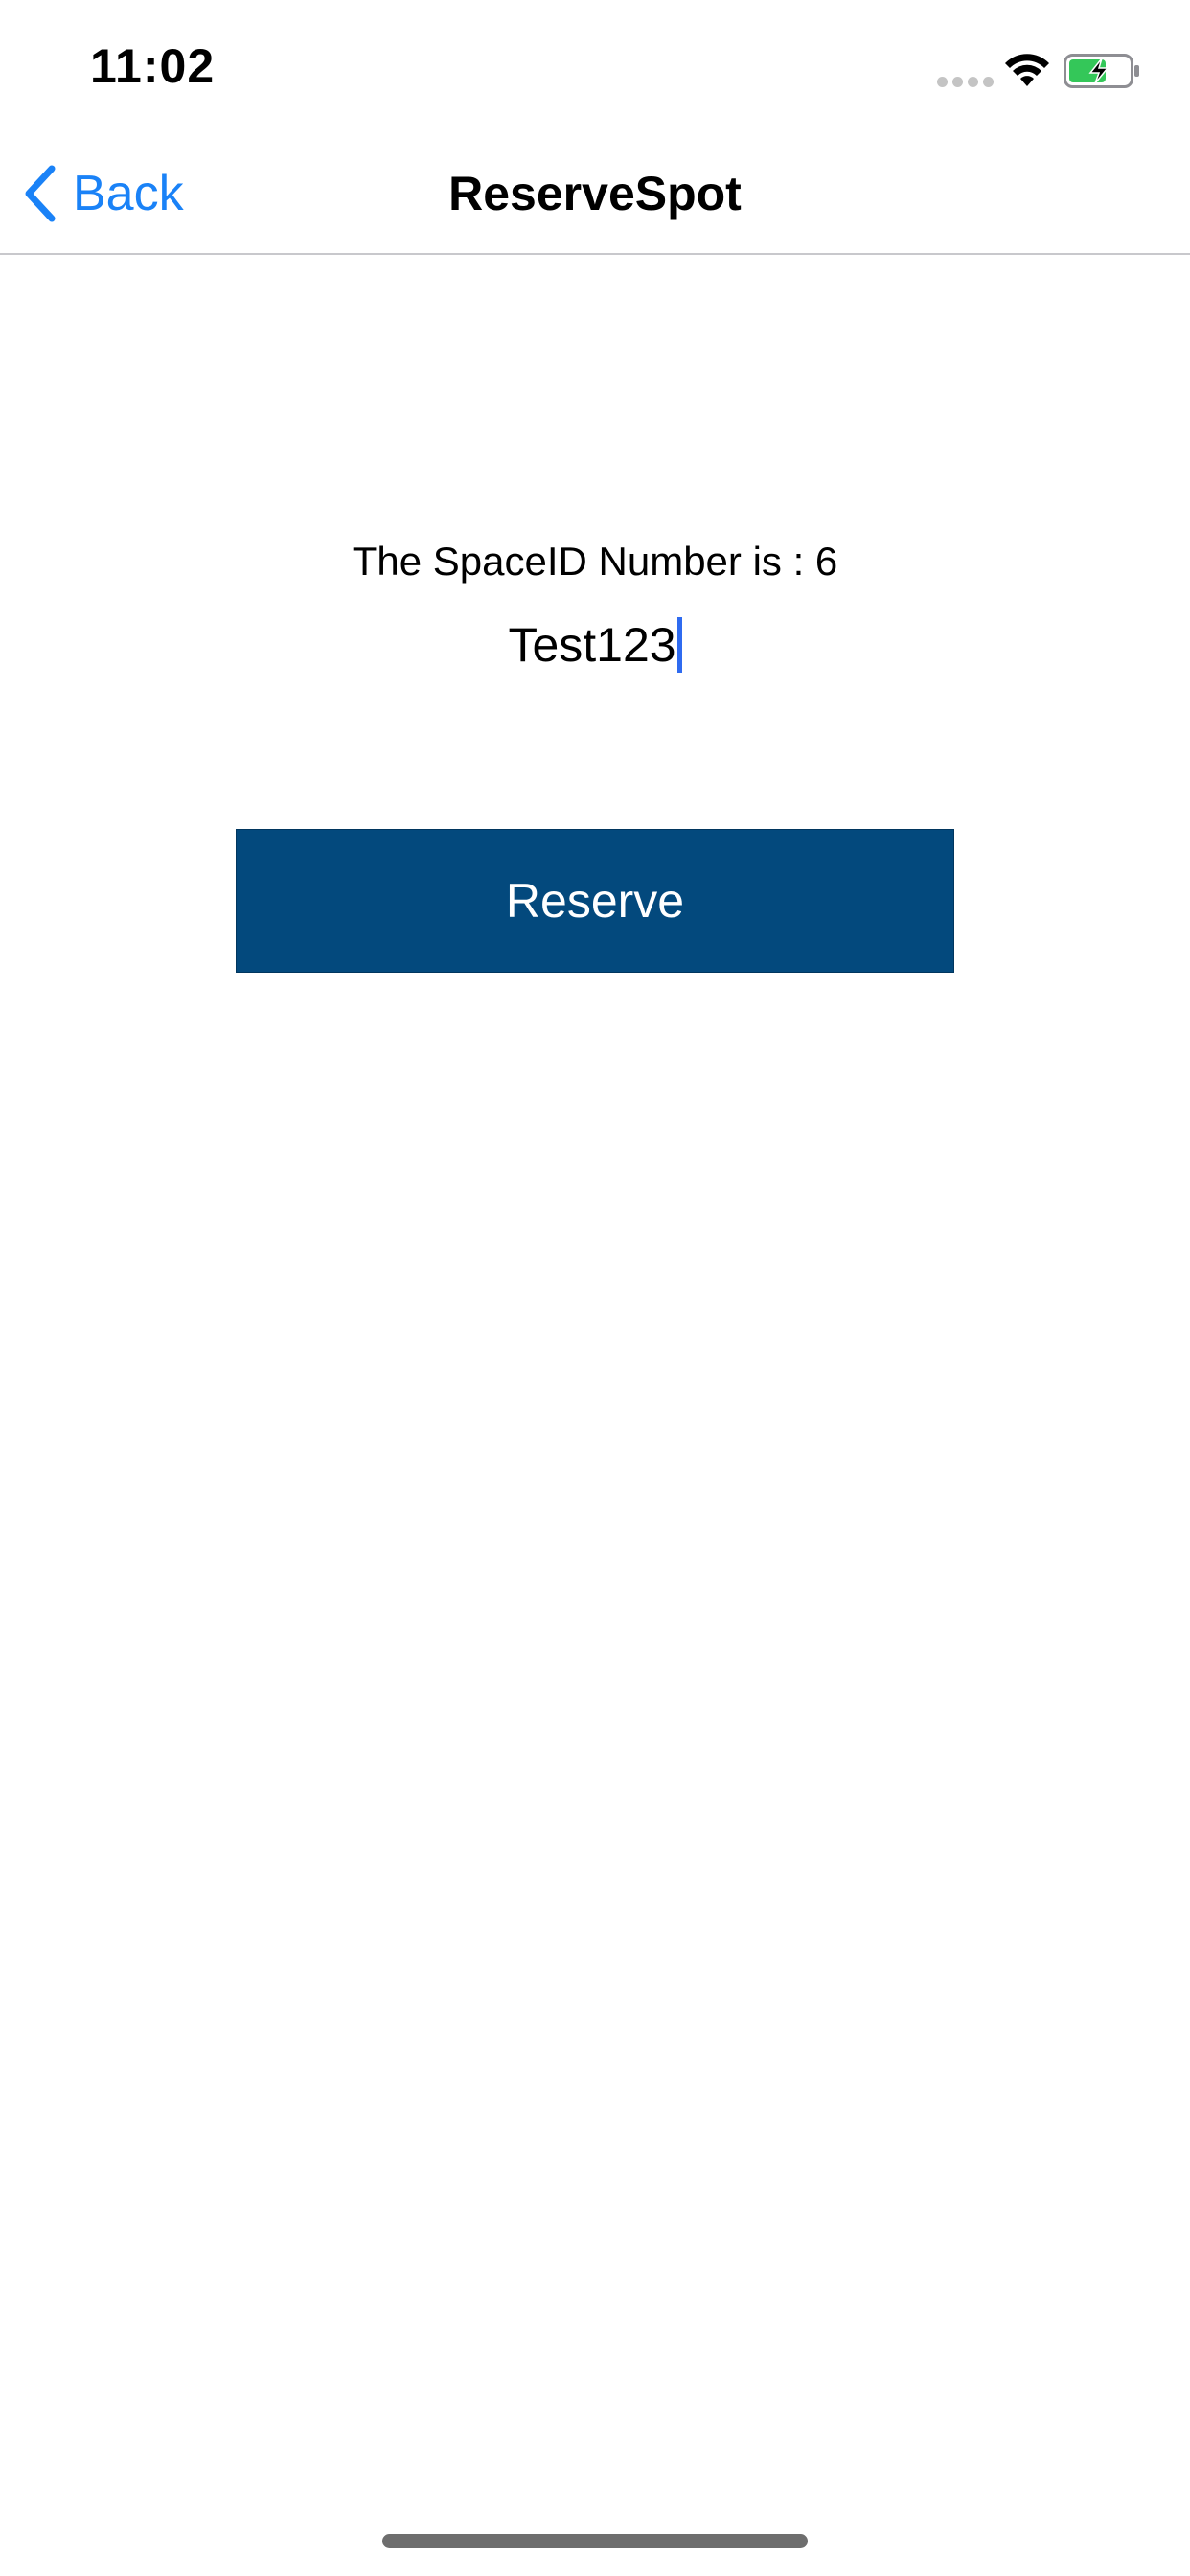  What do you see at coordinates (595, 67) in the screenshot?
I see `status-bar: 11:02` at bounding box center [595, 67].